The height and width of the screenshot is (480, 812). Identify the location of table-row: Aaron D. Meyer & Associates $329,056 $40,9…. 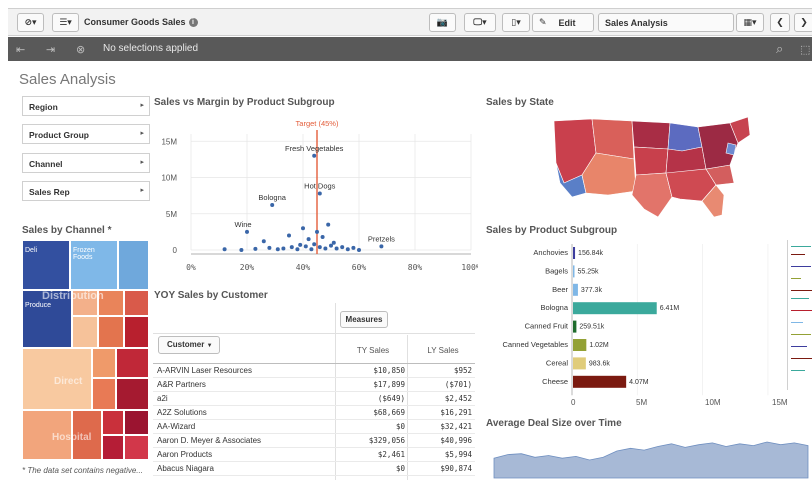
(314, 441).